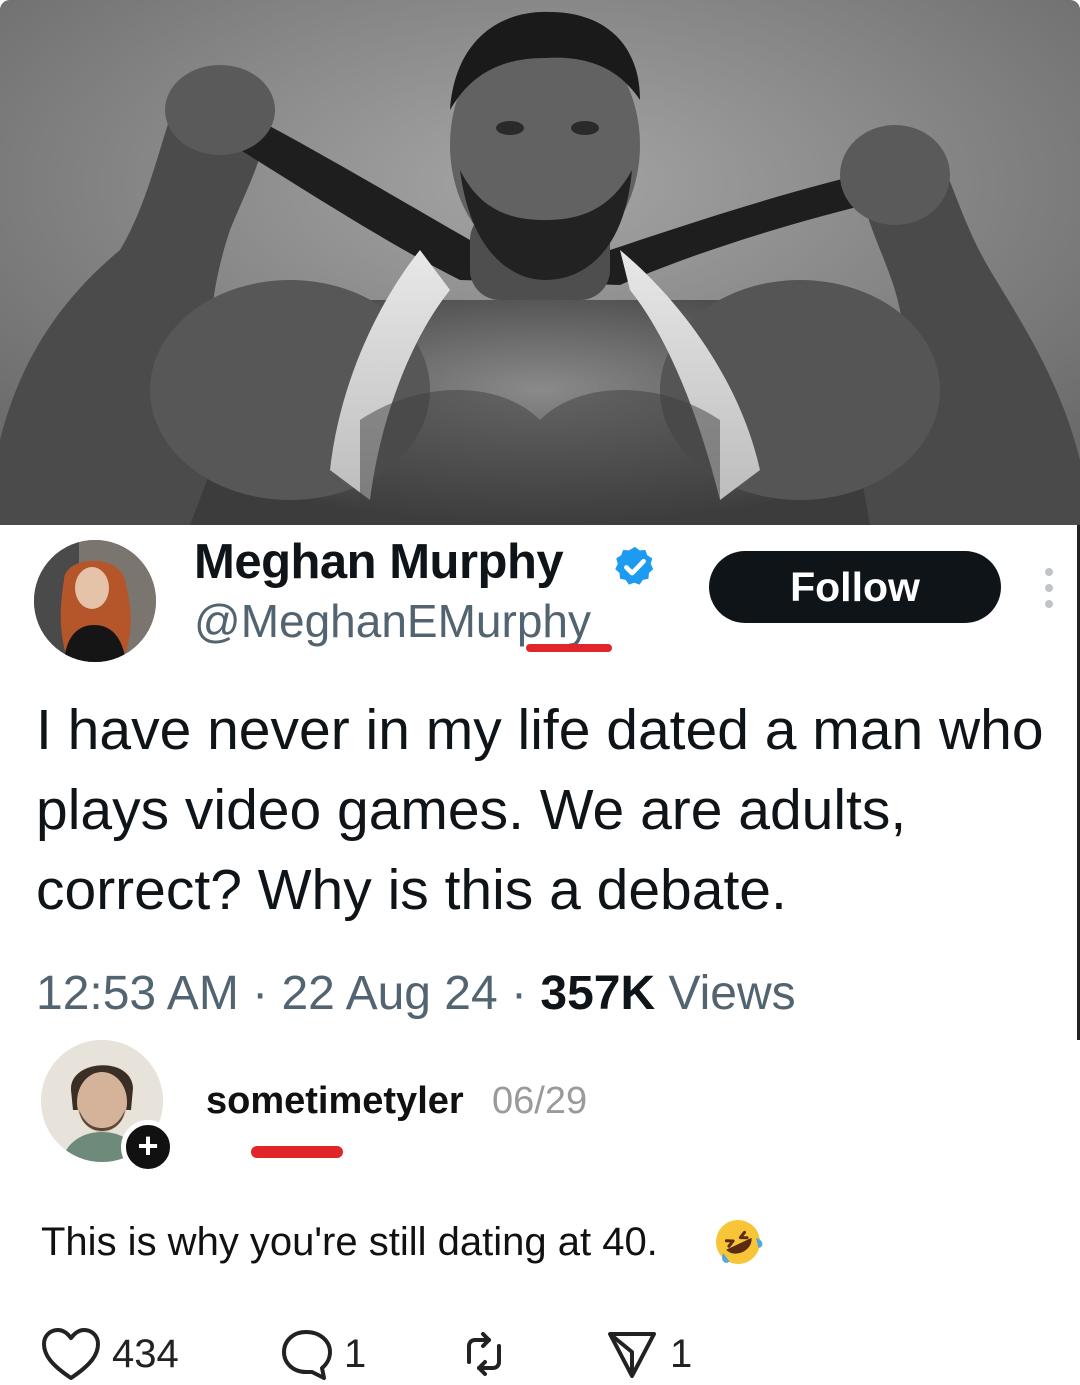 The image size is (1080, 1385). Describe the element at coordinates (732, 993) in the screenshot. I see `views-label: Views` at that location.